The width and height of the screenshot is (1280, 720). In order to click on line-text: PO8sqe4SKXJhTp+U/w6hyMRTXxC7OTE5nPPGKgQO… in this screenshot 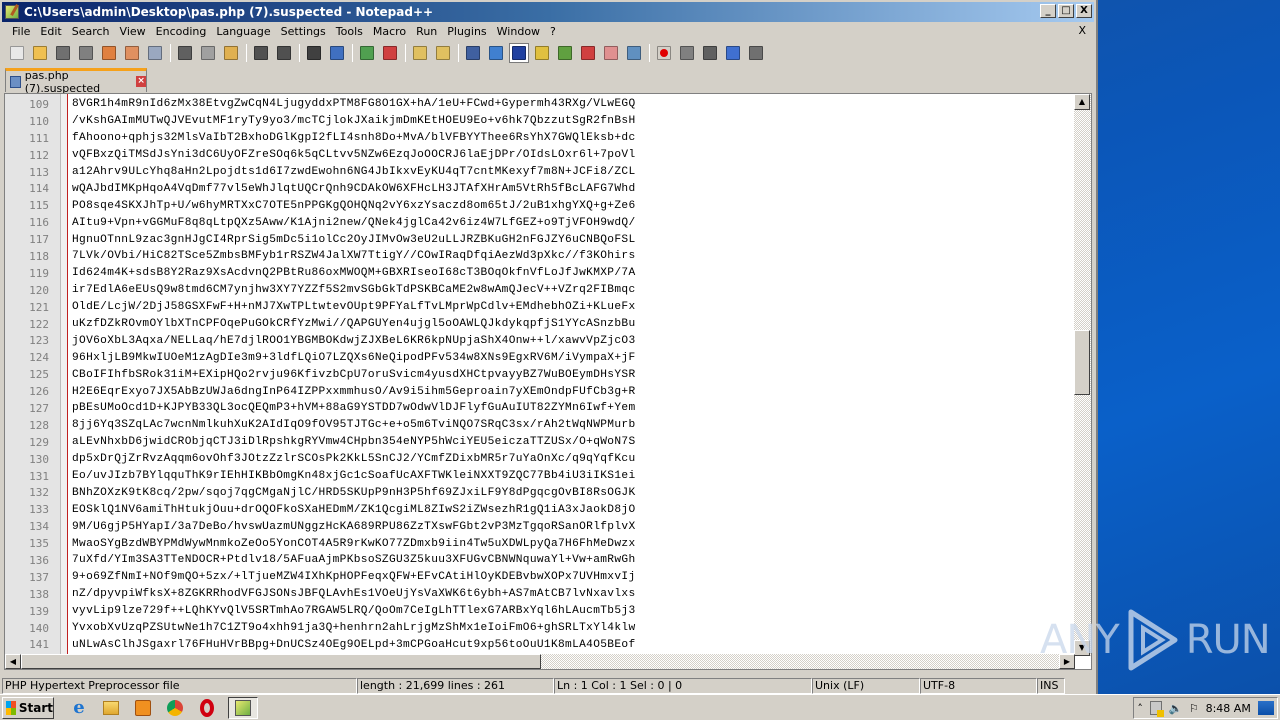, I will do `click(354, 206)`.